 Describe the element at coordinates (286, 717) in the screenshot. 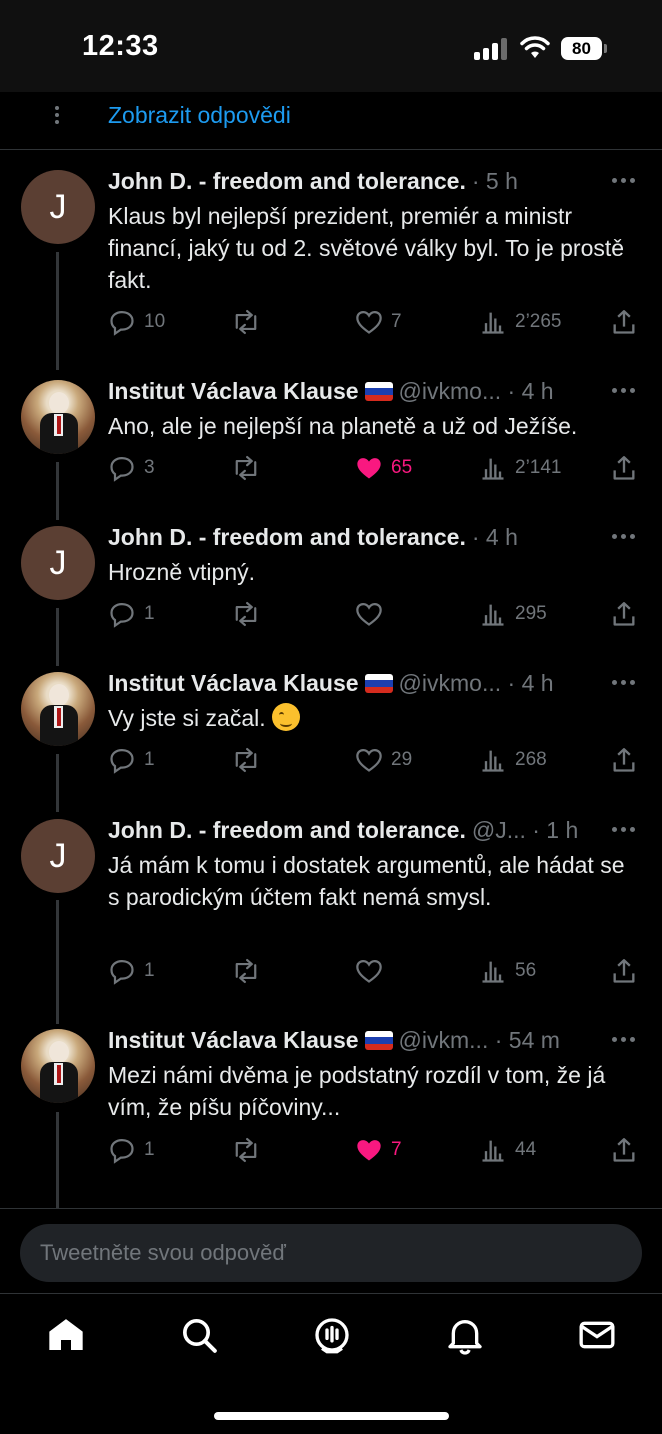

I see `winking-face-emoji-icon` at that location.